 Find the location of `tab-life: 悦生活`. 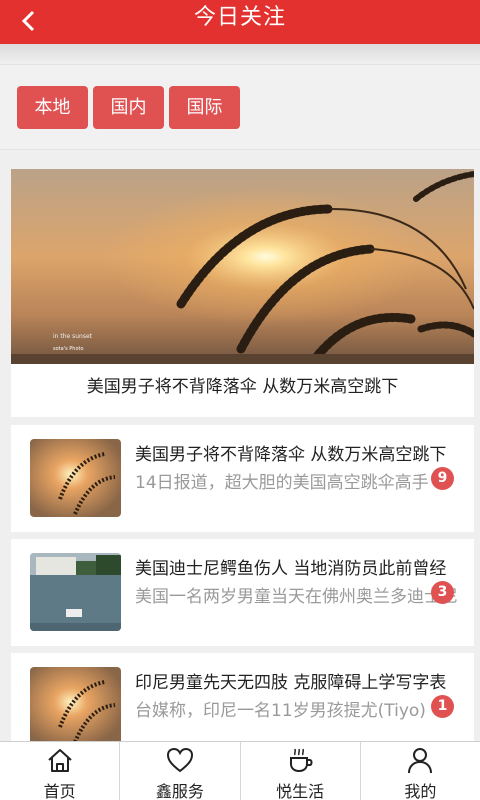

tab-life: 悦生活 is located at coordinates (301, 771).